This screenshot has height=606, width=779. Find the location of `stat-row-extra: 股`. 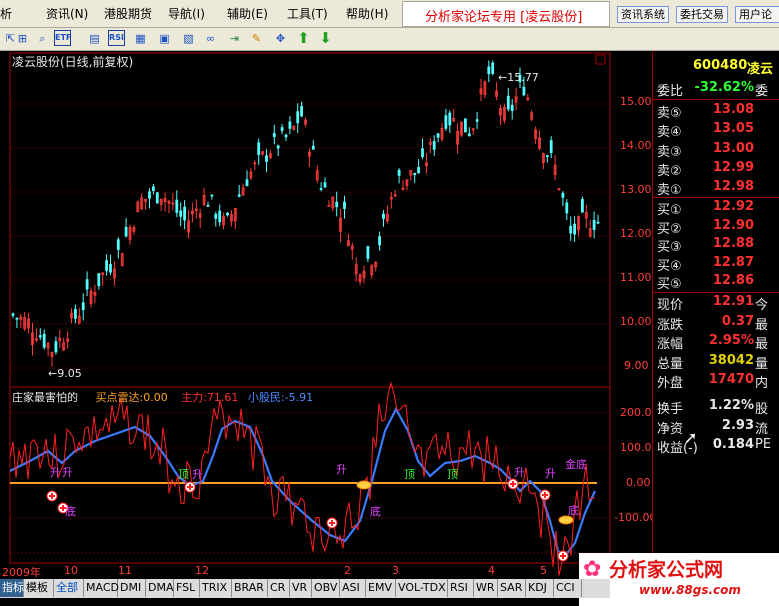

stat-row-extra: 股 is located at coordinates (762, 409).